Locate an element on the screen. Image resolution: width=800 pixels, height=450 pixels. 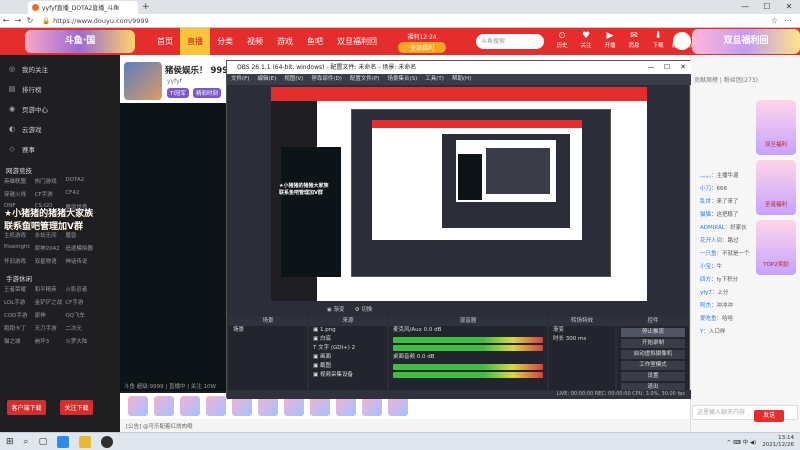
transition-duration: 时长 300 ms is located at coordinates (582, 339).